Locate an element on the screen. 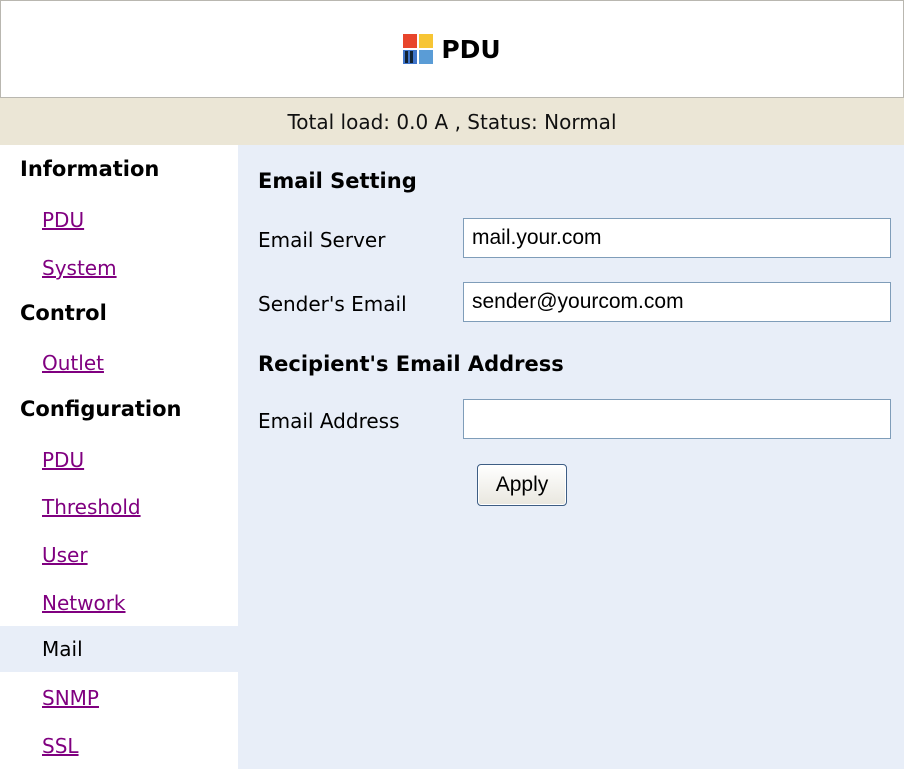  sender-email-input is located at coordinates (677, 302).